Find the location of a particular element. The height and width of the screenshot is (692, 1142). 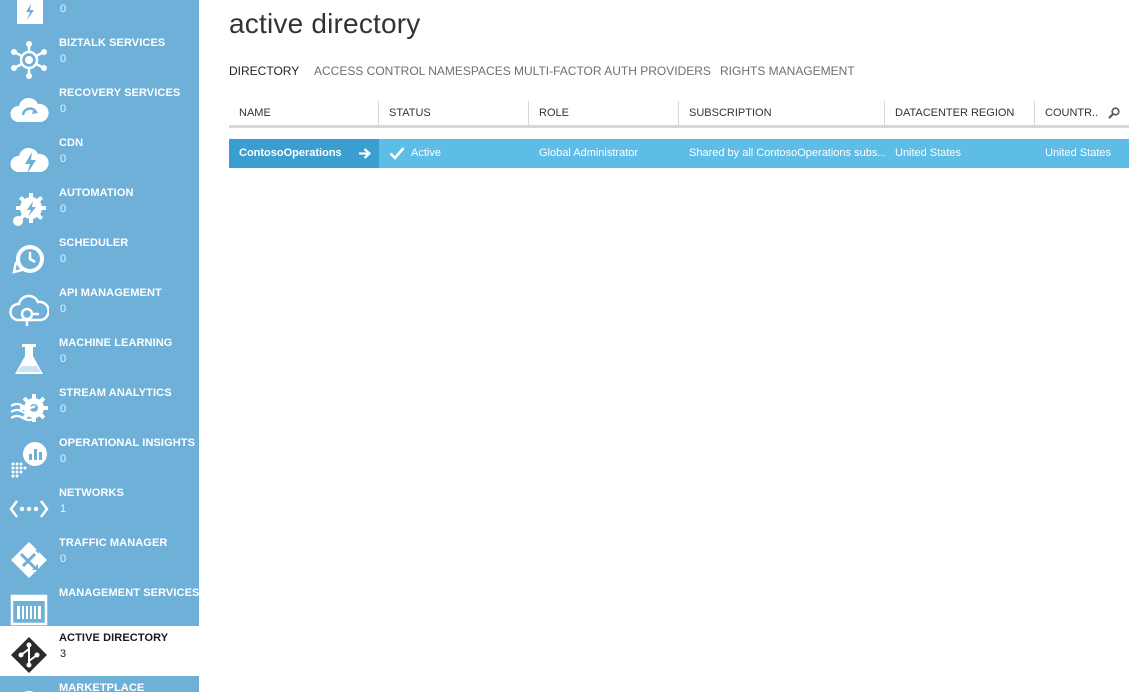

sidebar-item-label: MANAGEMENT SERVICES is located at coordinates (129, 593).